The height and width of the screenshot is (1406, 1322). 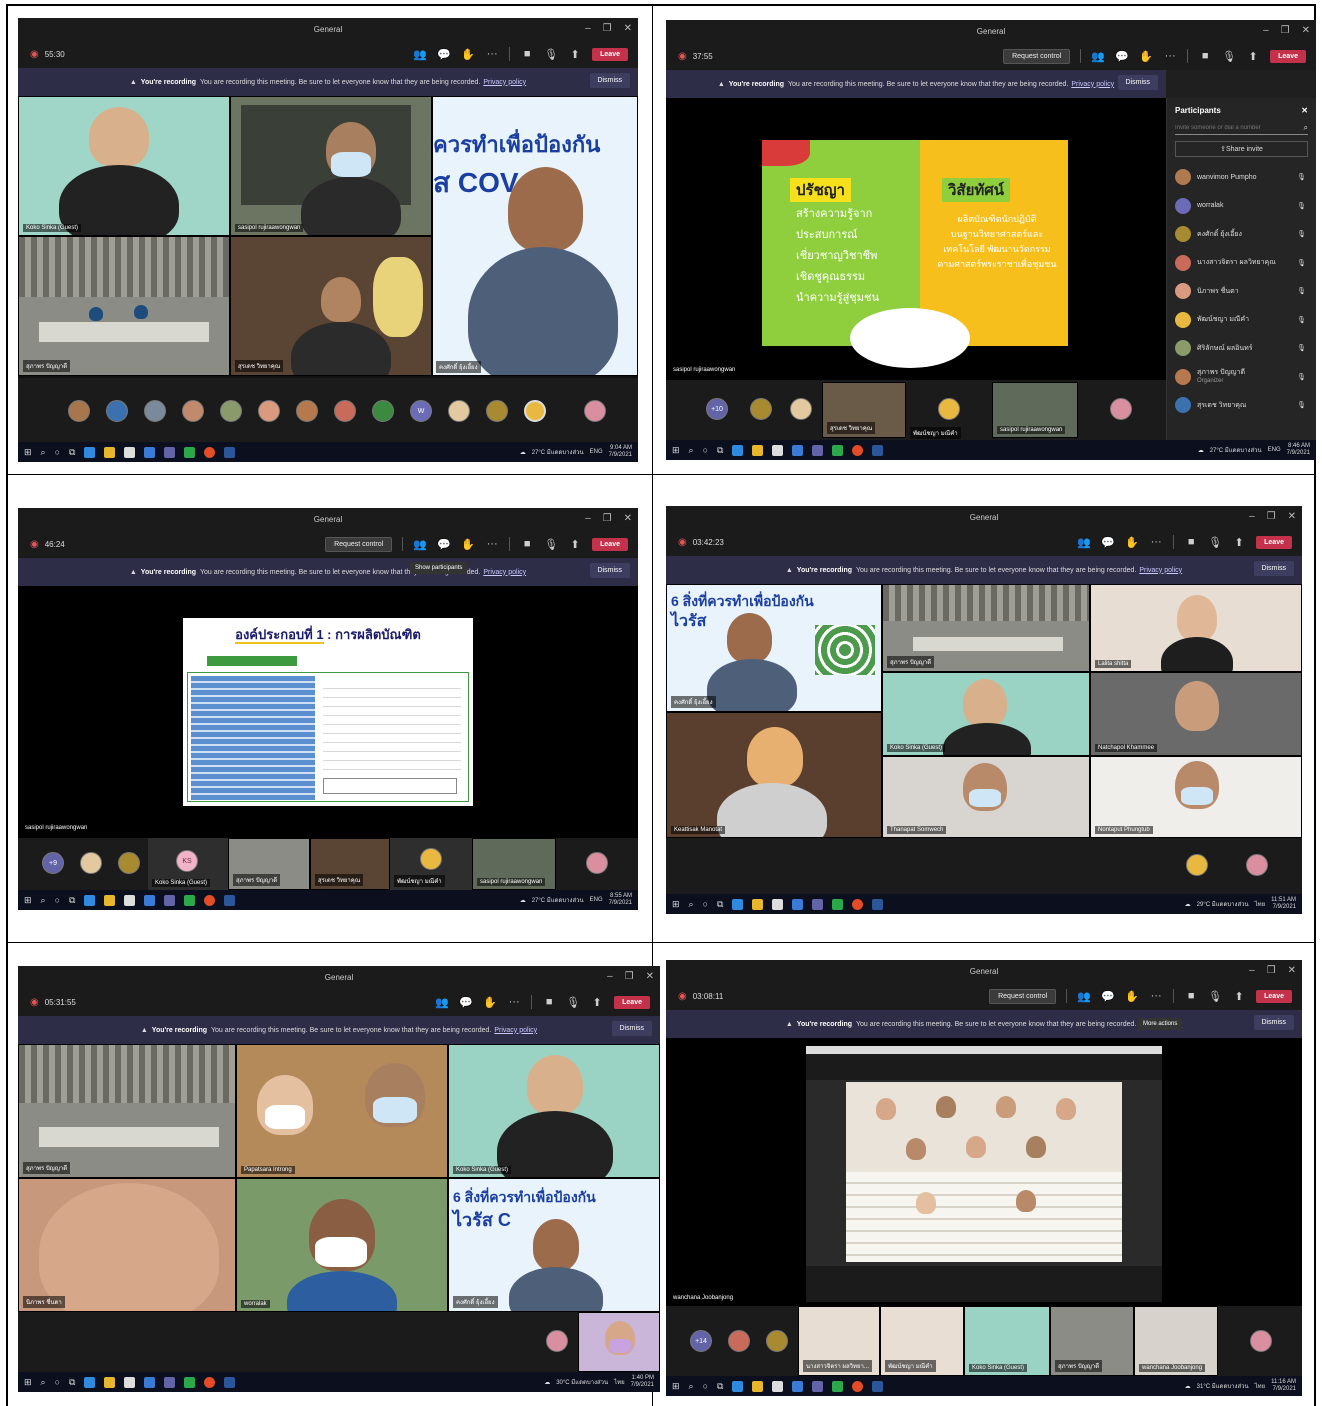 What do you see at coordinates (986, 797) in the screenshot?
I see `video-tile: Thanapat Somwech` at bounding box center [986, 797].